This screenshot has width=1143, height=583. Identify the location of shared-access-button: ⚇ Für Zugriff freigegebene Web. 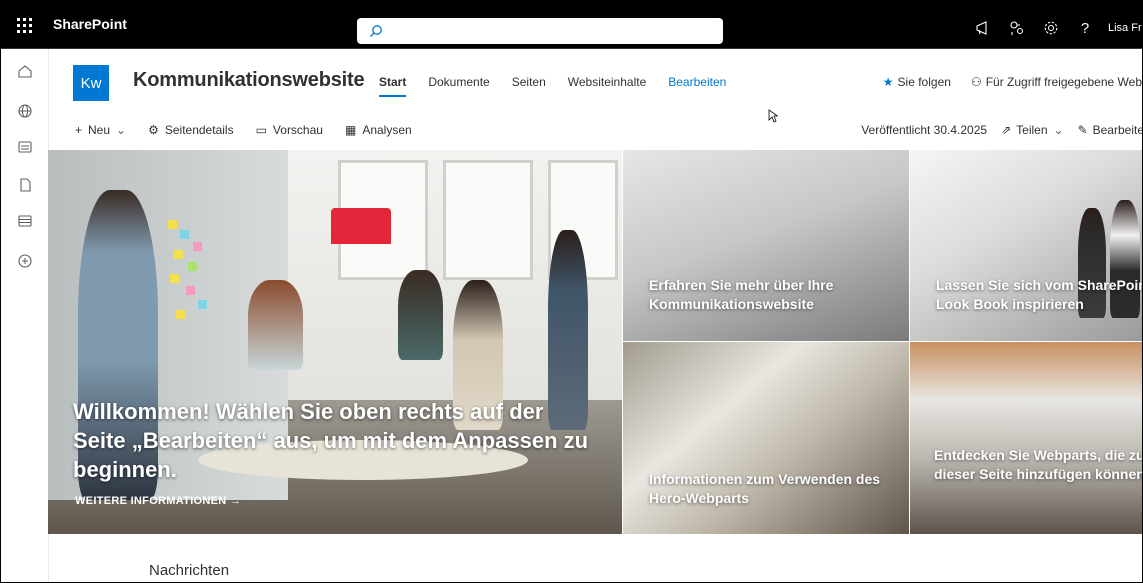
(1056, 82).